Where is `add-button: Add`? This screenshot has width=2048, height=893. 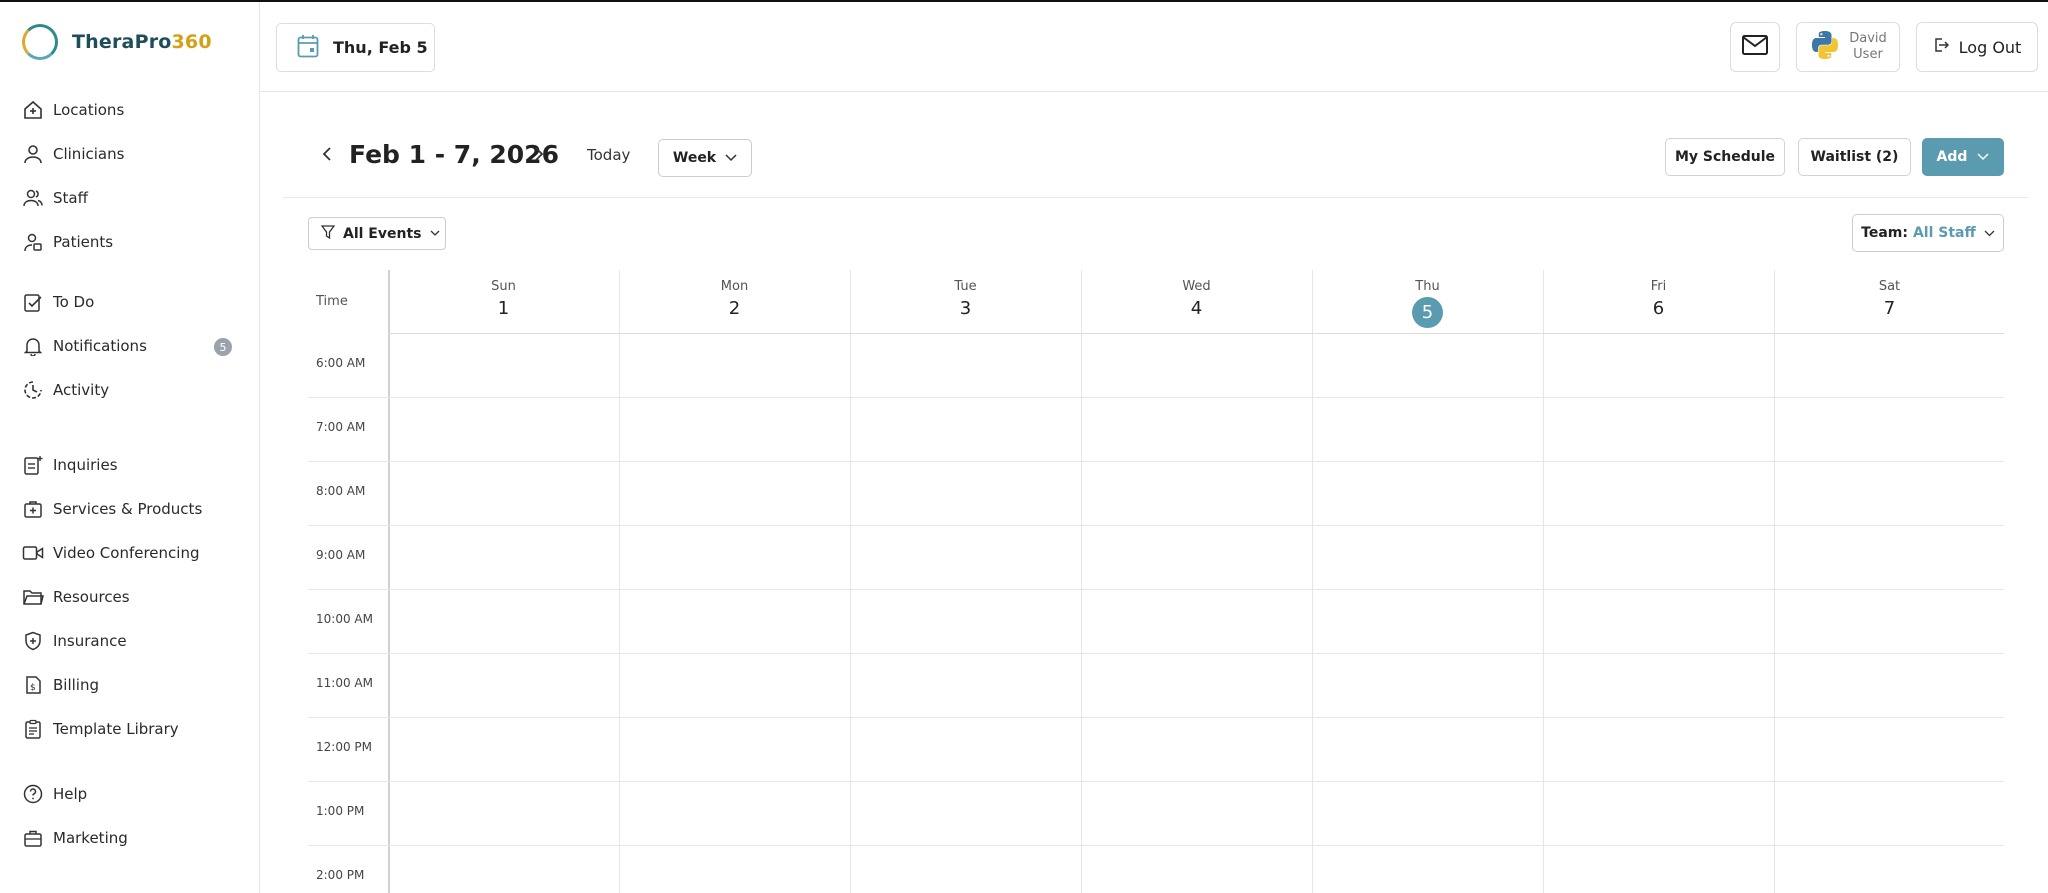 add-button: Add is located at coordinates (1963, 157).